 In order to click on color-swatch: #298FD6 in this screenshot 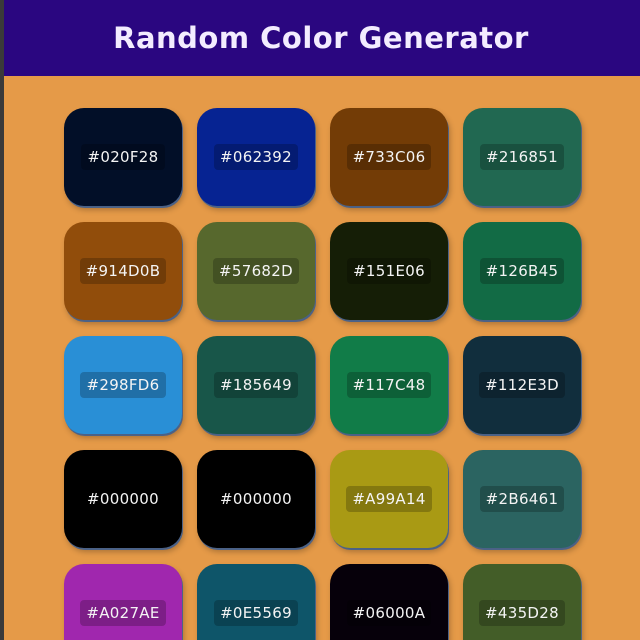, I will do `click(123, 385)`.